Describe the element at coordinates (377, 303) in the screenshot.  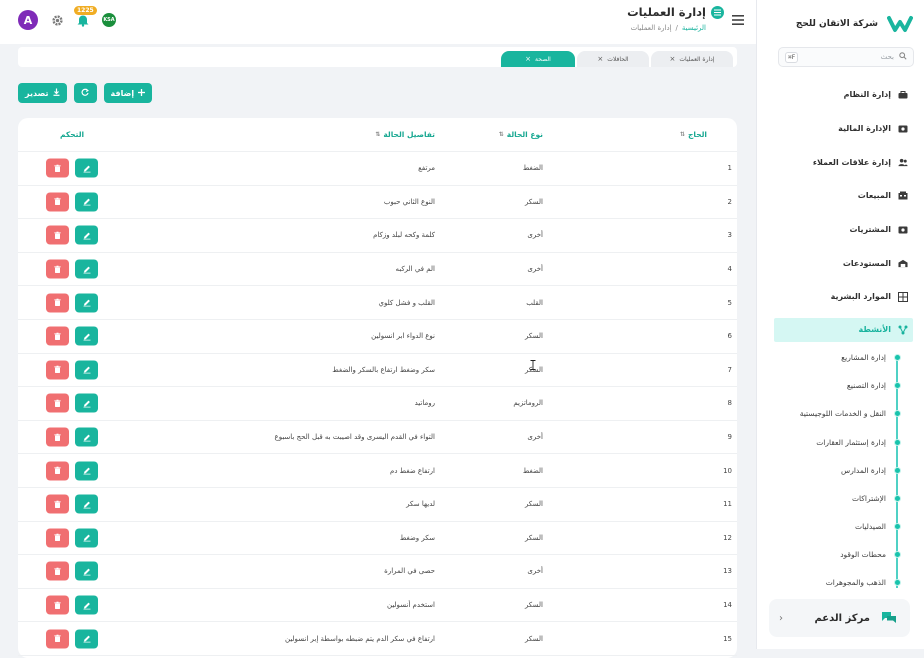
I see `table-row: 5 القلب القلب و فشل كلوي` at that location.